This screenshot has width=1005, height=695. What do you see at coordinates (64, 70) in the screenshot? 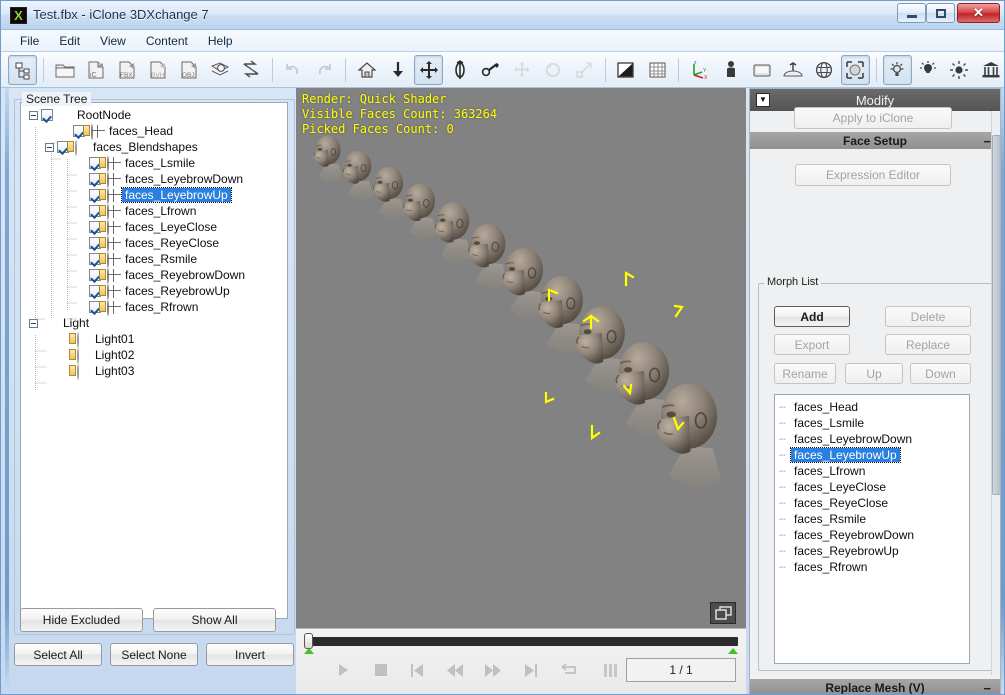
I see `open-folder-icon` at bounding box center [64, 70].